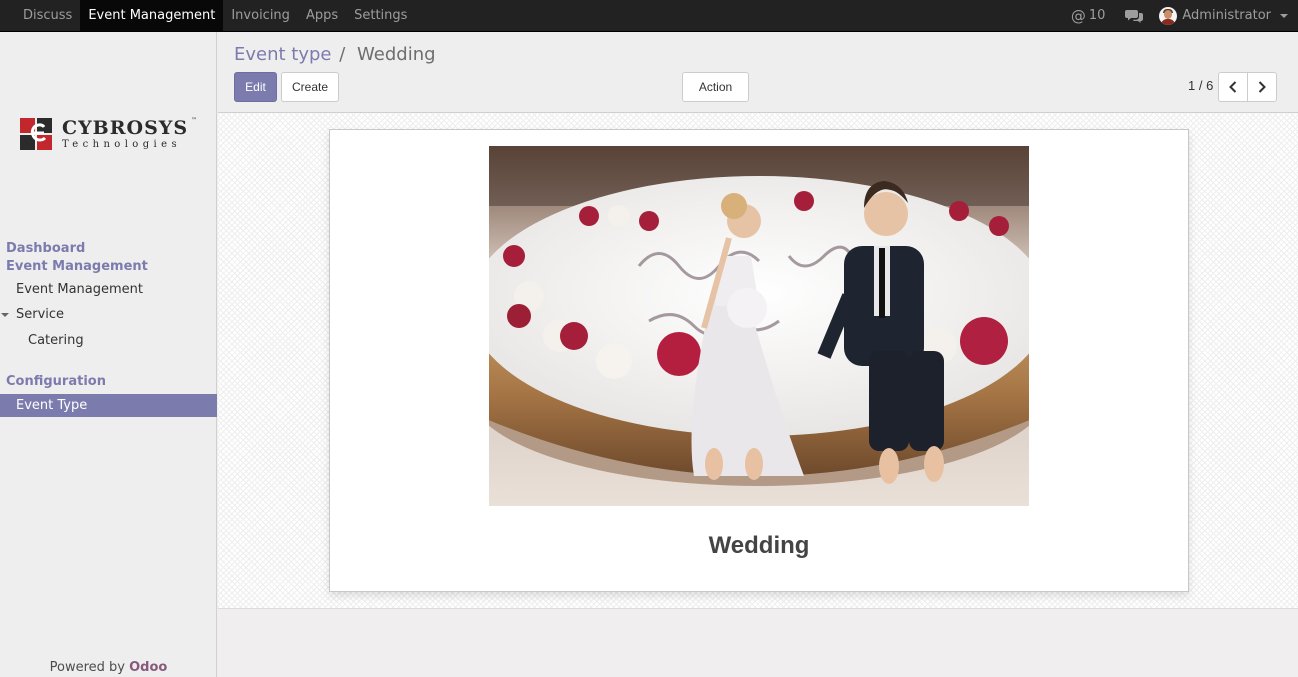 The height and width of the screenshot is (677, 1298). I want to click on menu-settings: Settings, so click(380, 15).